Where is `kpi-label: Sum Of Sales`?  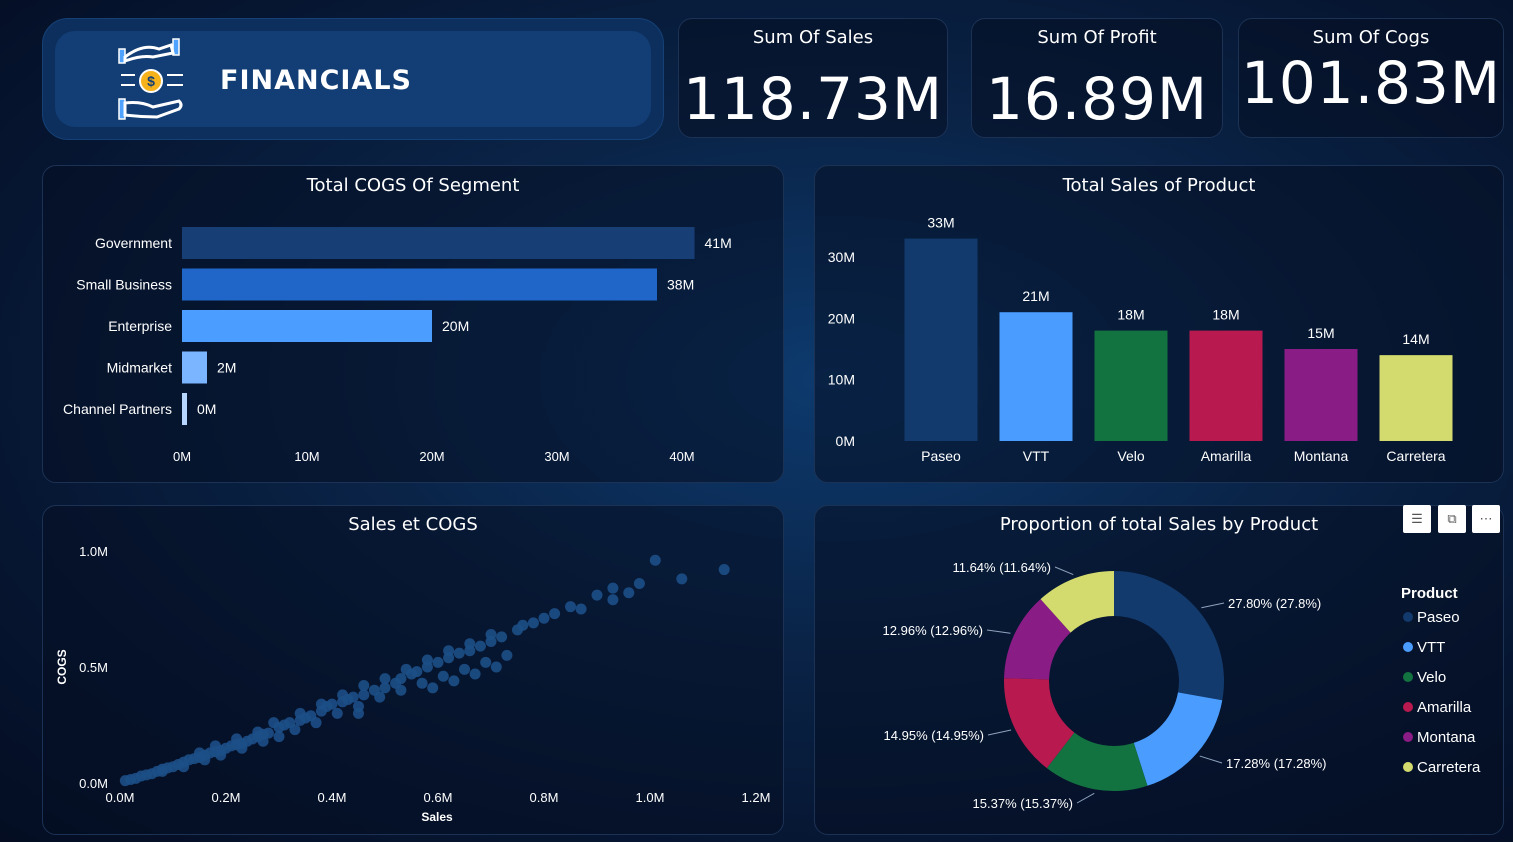 kpi-label: Sum Of Sales is located at coordinates (813, 37).